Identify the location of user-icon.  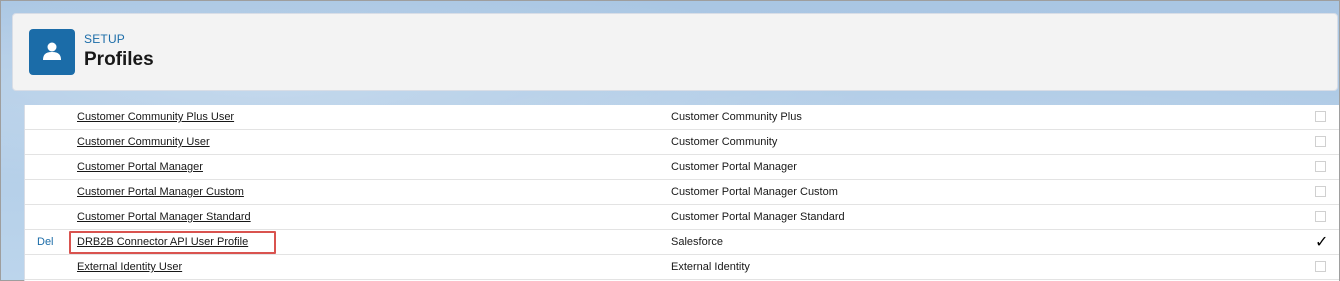
(52, 52).